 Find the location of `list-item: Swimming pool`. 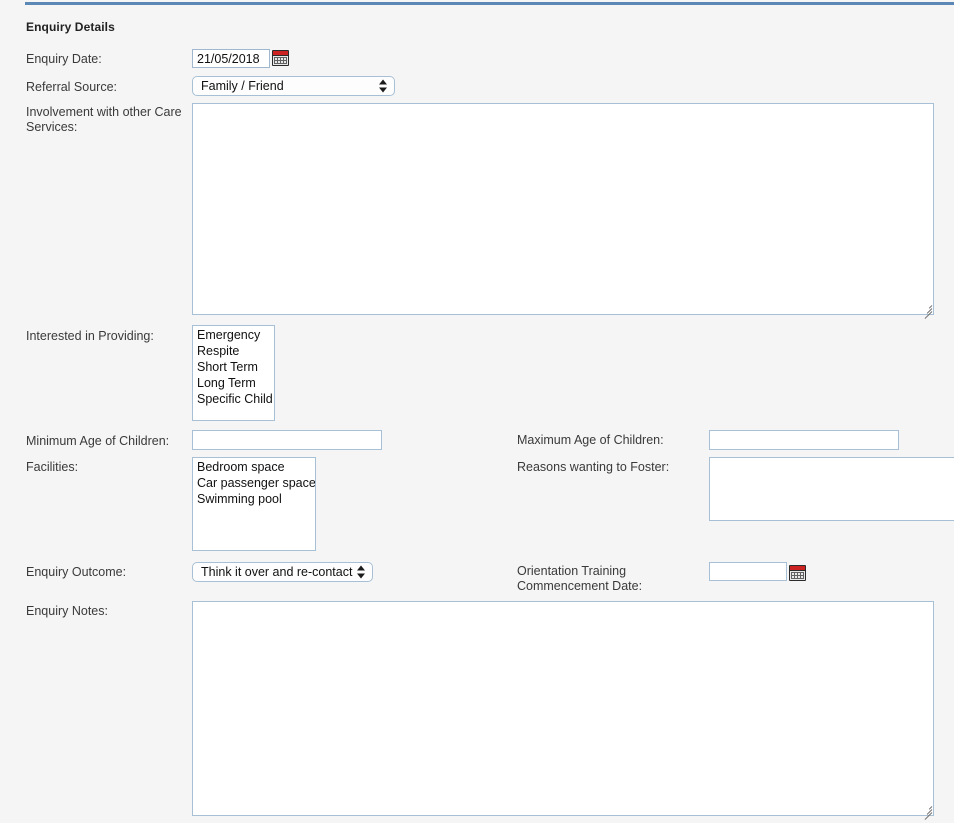

list-item: Swimming pool is located at coordinates (254, 499).